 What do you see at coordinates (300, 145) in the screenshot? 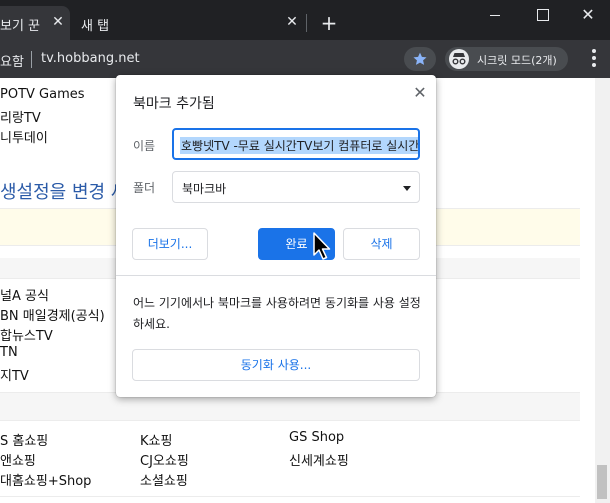
I see `bookmark-name-value: 호빵넷TV -무료 실시간TV보기 컴퓨터로 실시간` at bounding box center [300, 145].